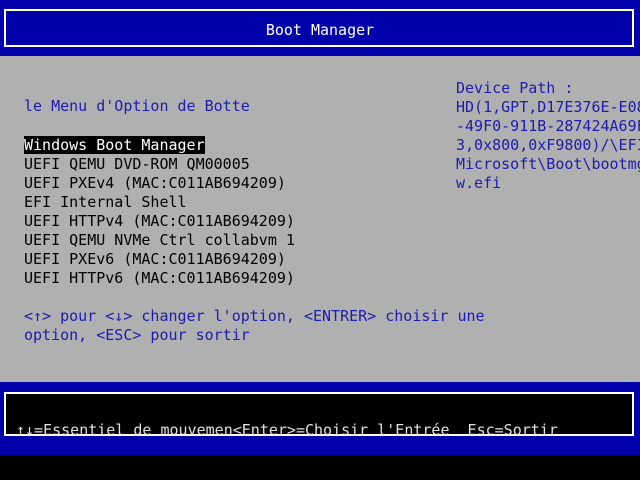  I want to click on device-path-label: Device Path :, so click(515, 88).